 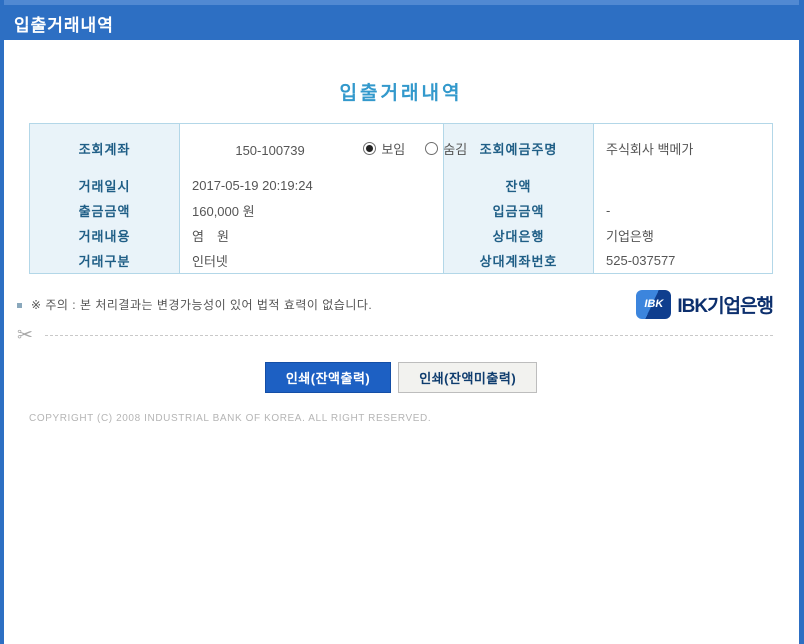 I want to click on label-balance: 잔액, so click(x=518, y=185).